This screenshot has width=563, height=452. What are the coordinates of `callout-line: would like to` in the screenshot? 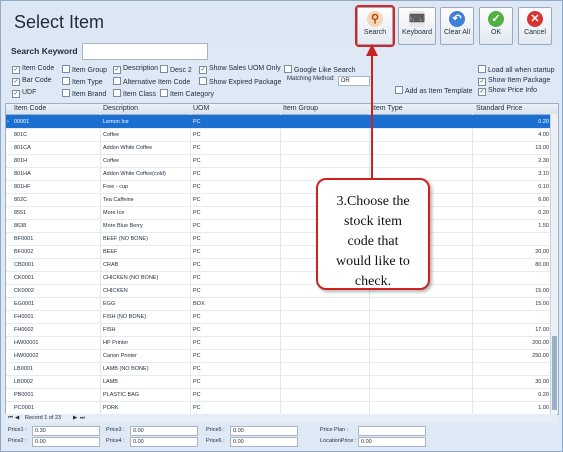 It's located at (373, 261).